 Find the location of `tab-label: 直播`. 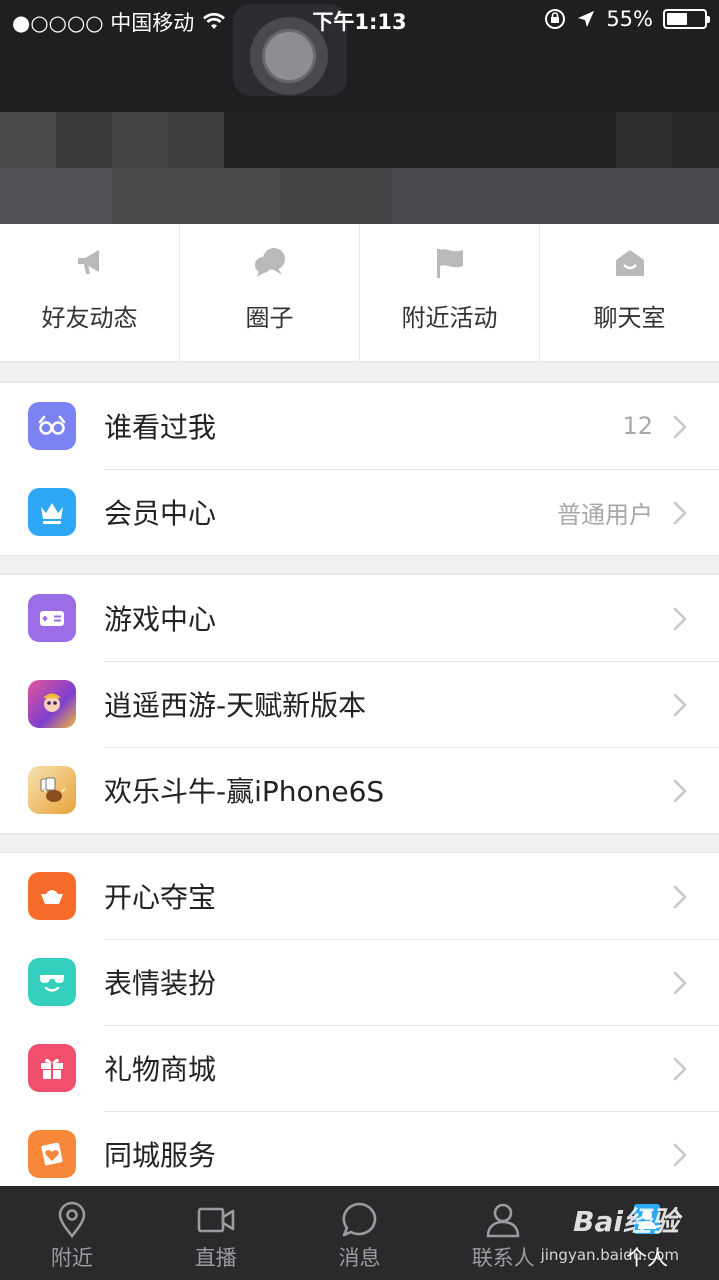

tab-label: 直播 is located at coordinates (215, 1258).